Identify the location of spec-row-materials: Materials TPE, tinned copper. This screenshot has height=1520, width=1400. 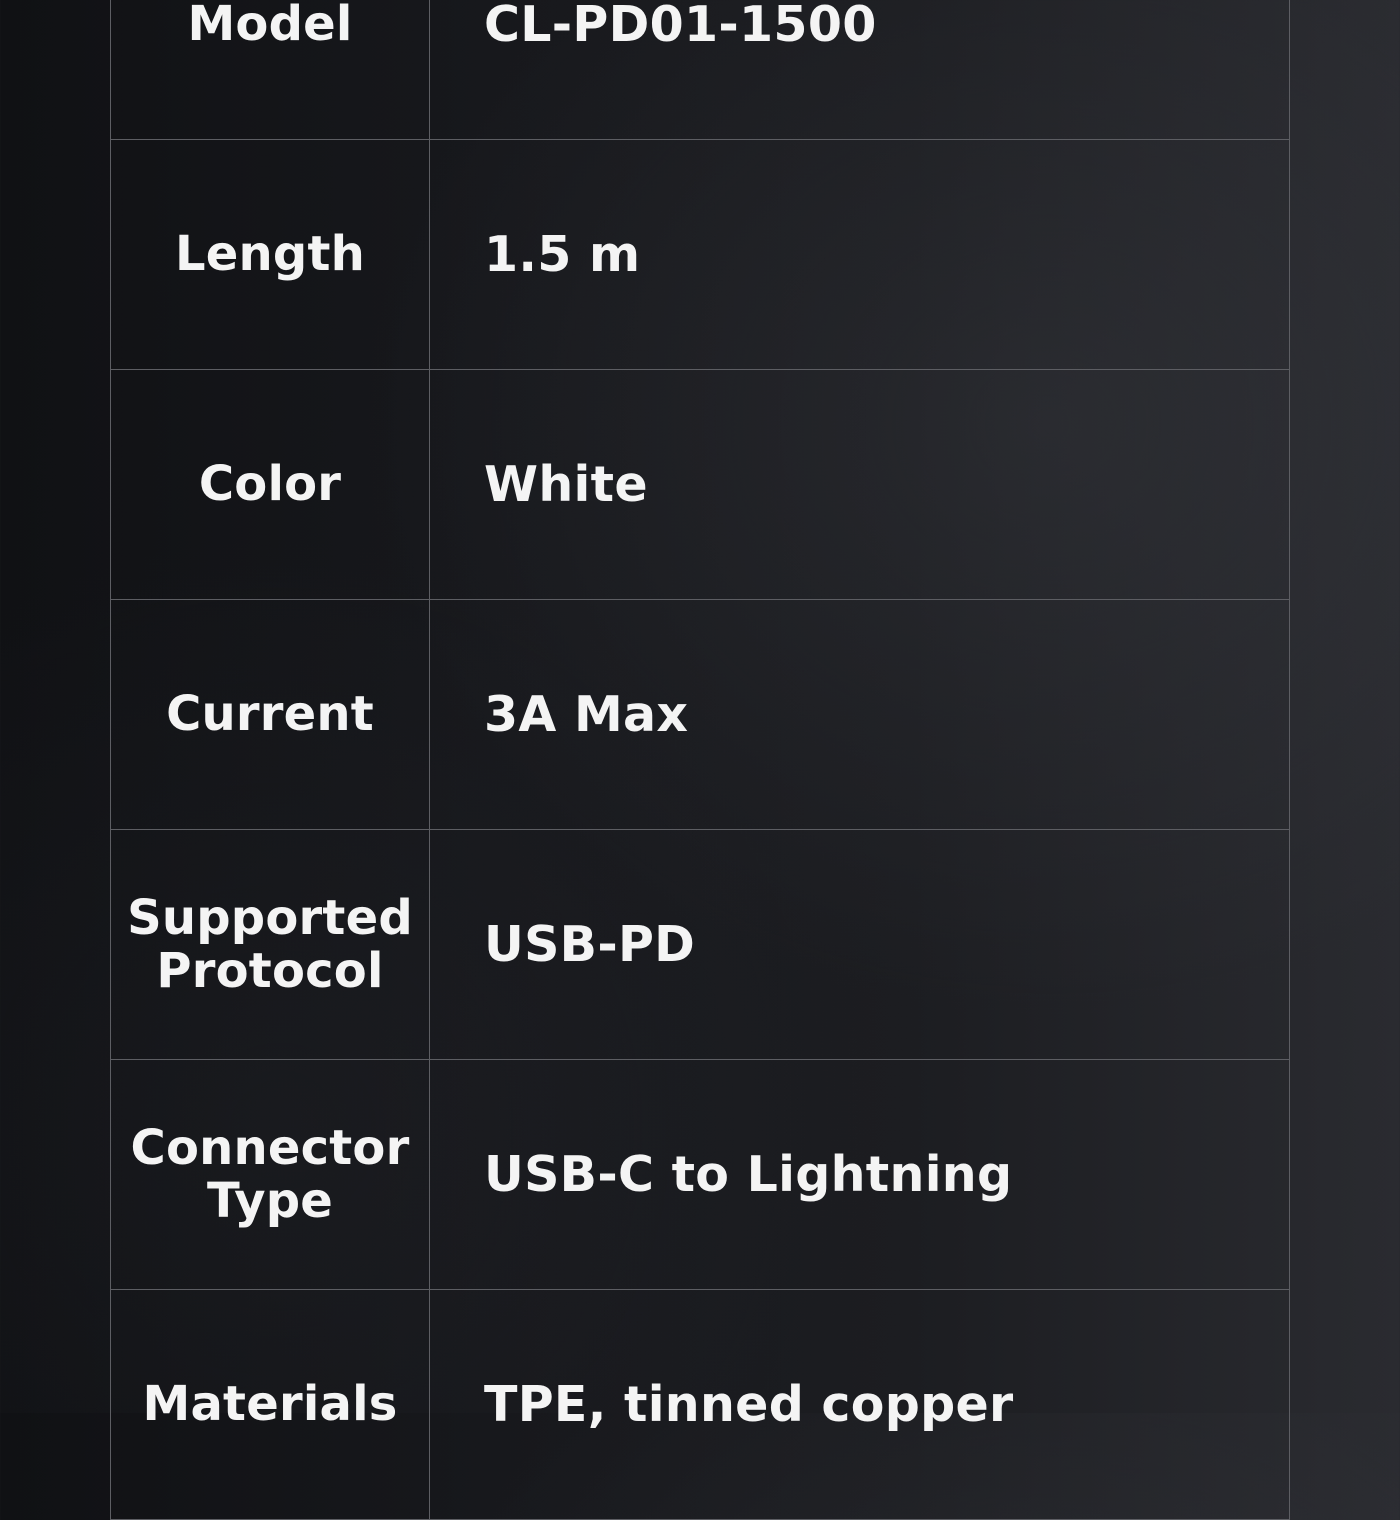
(700, 1405).